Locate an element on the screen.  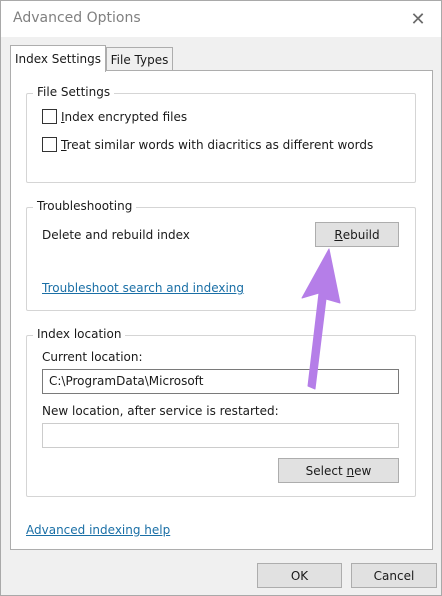
new-location-field is located at coordinates (220, 435).